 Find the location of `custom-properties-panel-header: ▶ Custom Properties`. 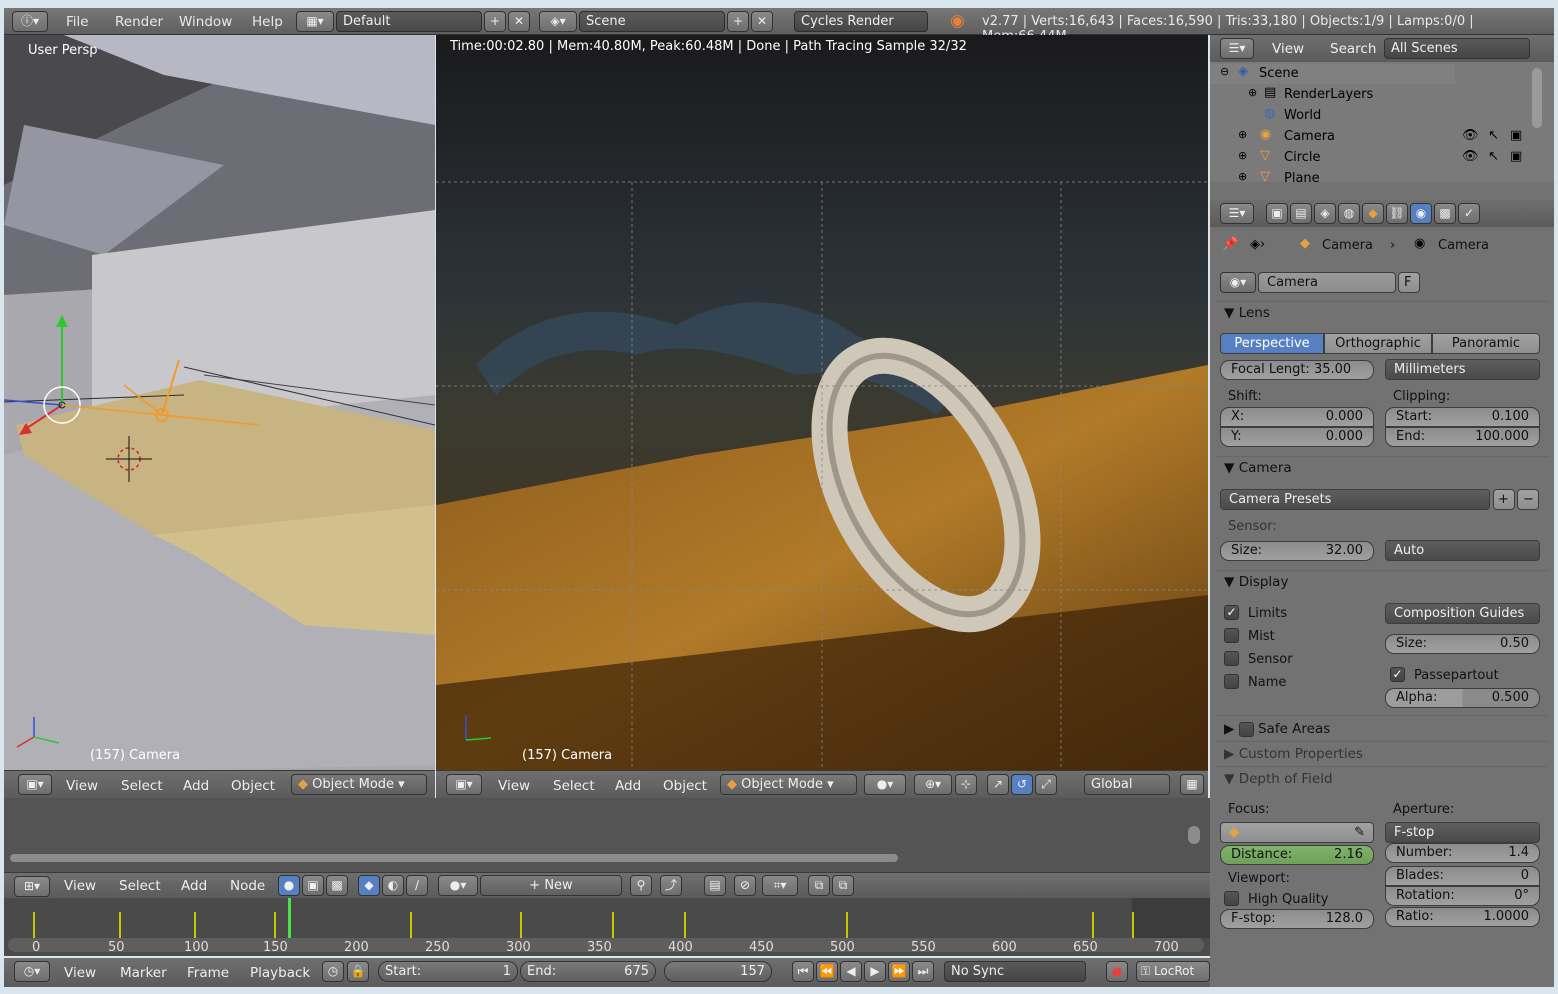

custom-properties-panel-header: ▶ Custom Properties is located at coordinates (1293, 754).